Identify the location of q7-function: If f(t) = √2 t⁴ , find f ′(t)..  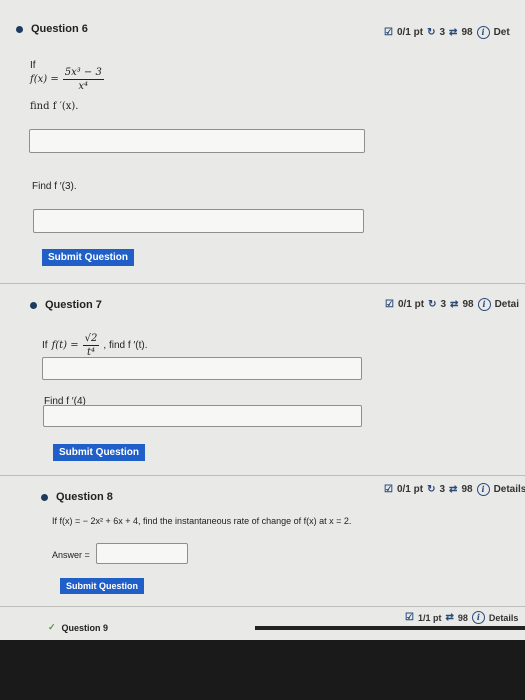
(95, 345).